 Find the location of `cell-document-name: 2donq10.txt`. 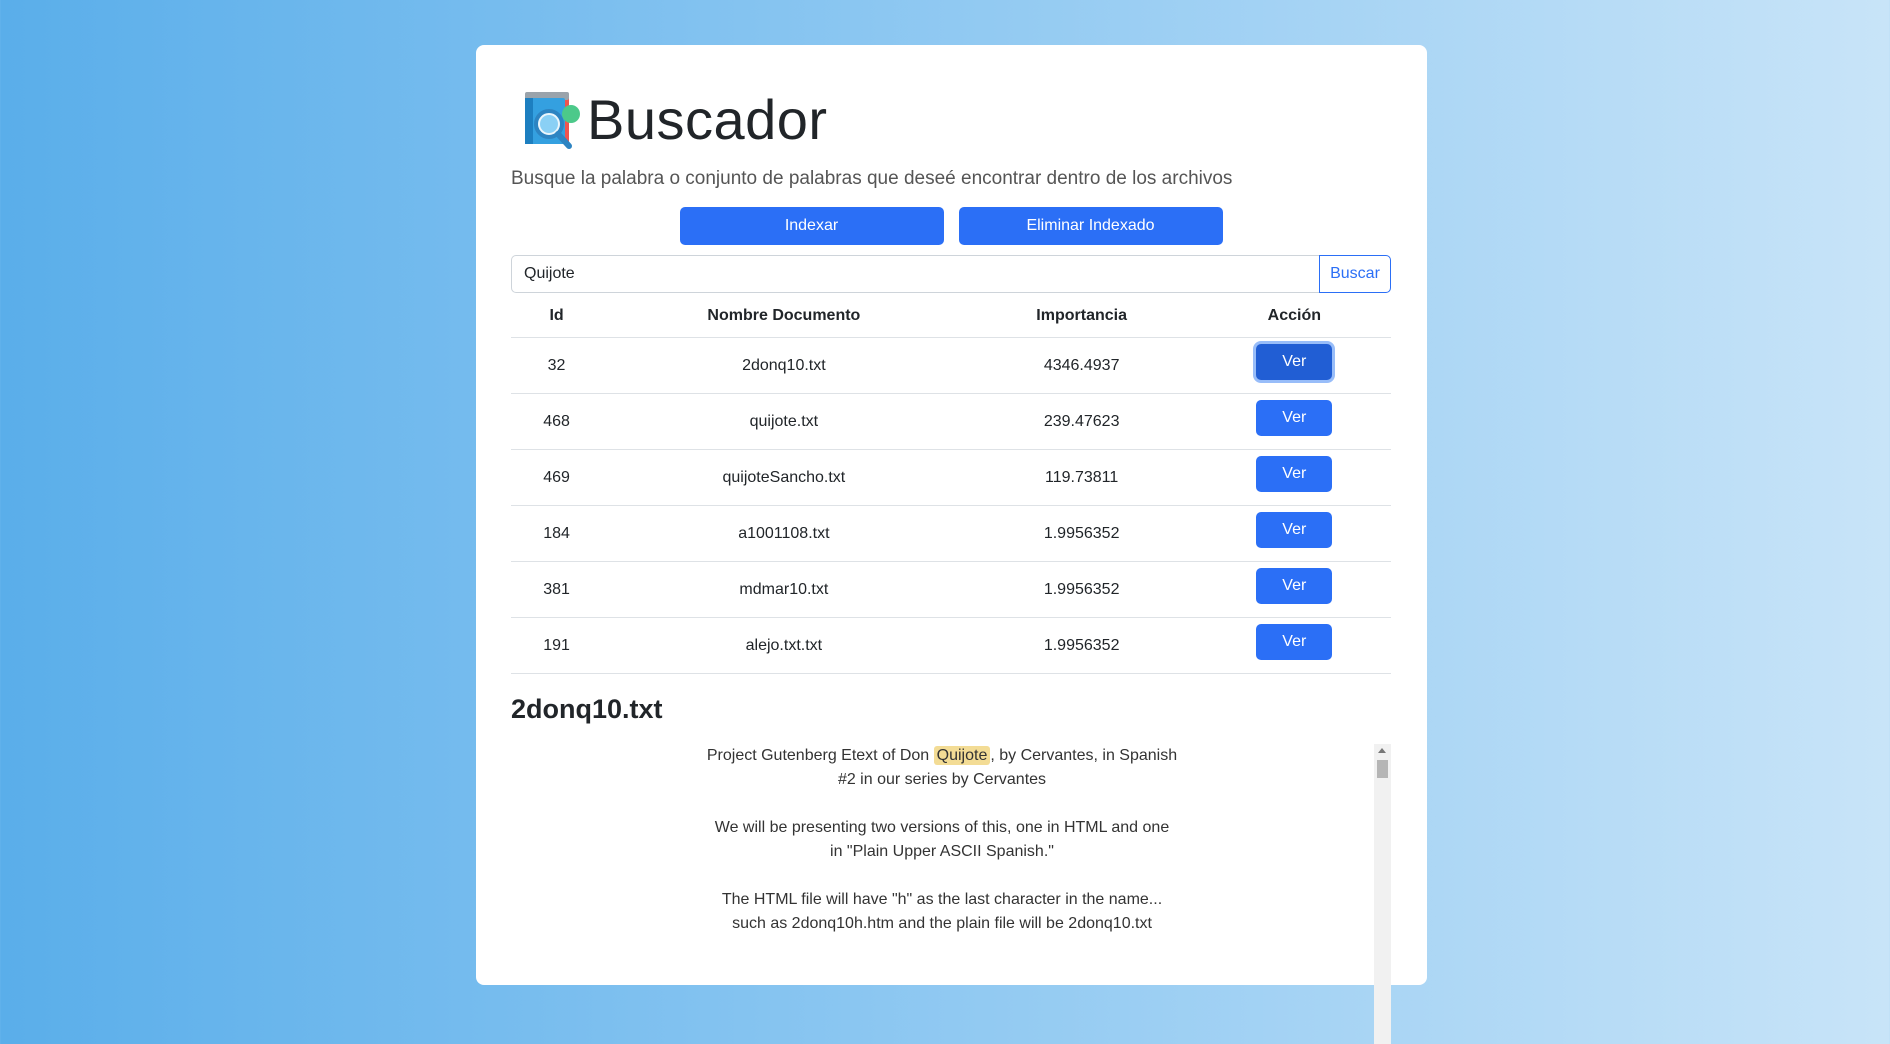

cell-document-name: 2donq10.txt is located at coordinates (784, 365).